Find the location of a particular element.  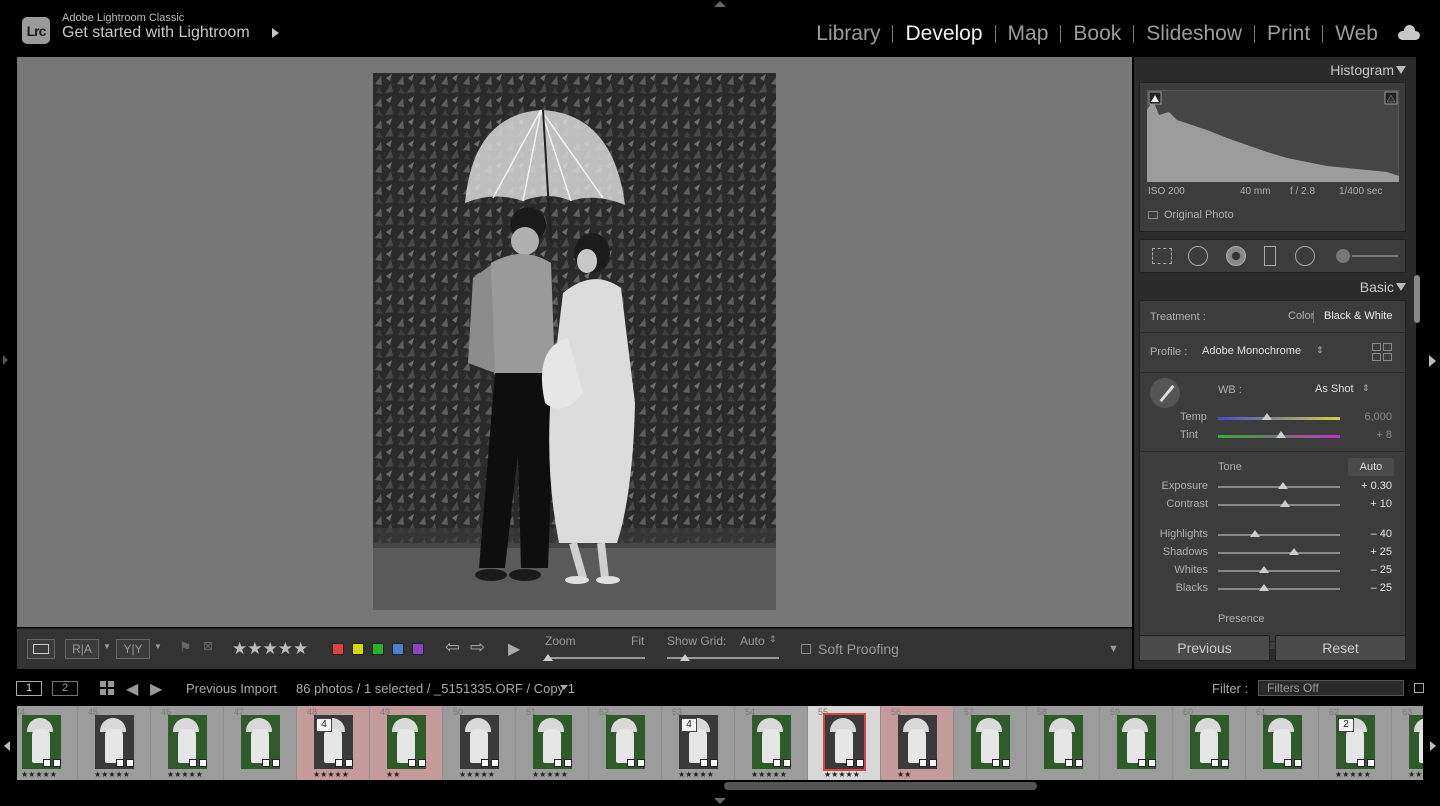

whites-slider is located at coordinates (1279, 571).